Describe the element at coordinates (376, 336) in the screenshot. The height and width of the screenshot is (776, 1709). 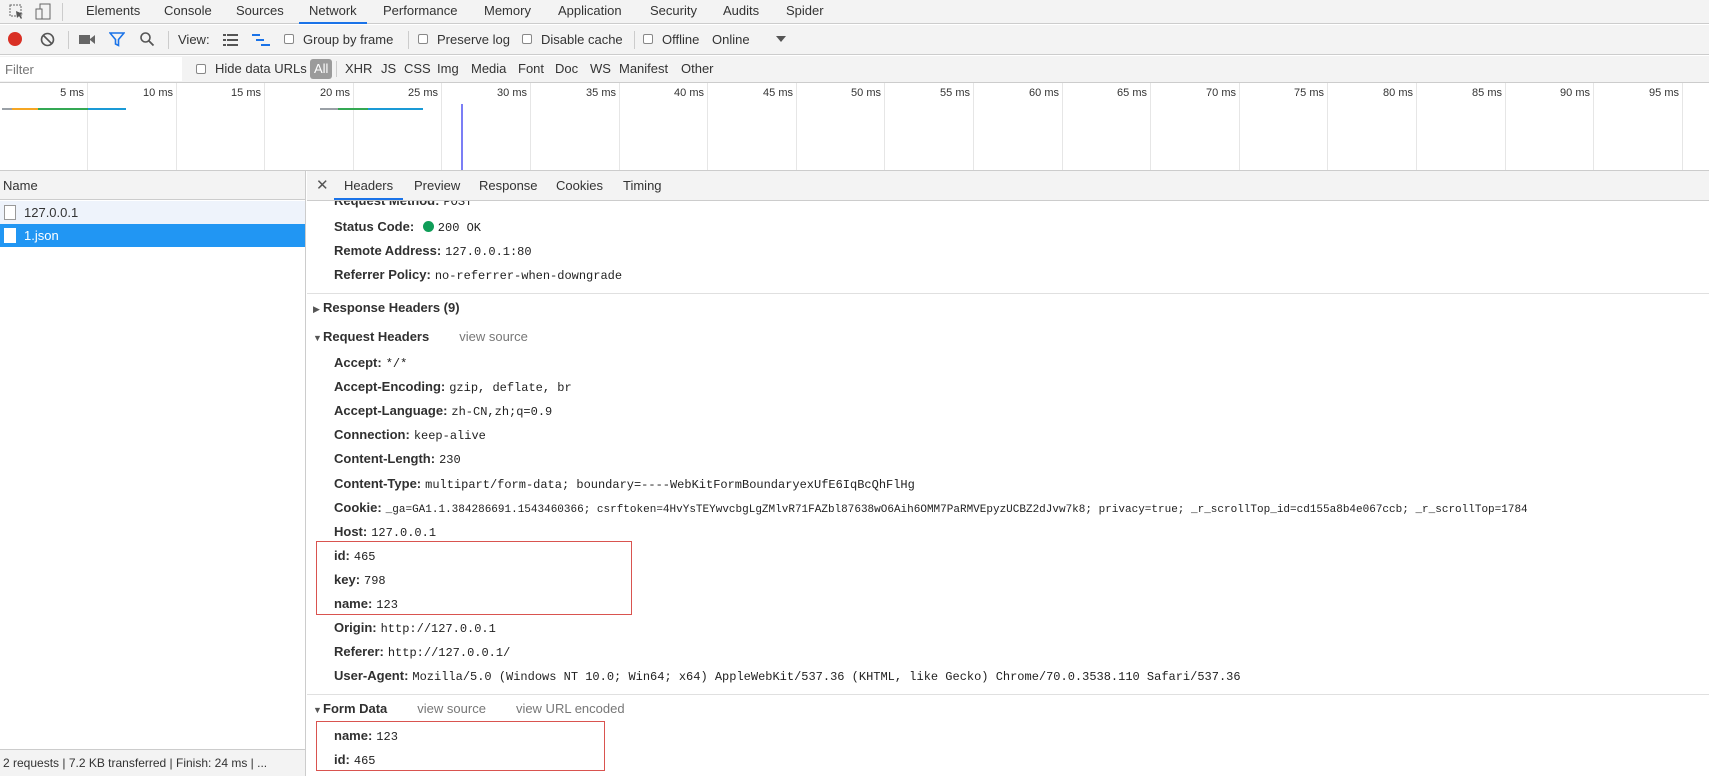
I see `request-headers-title: Request Headers` at that location.